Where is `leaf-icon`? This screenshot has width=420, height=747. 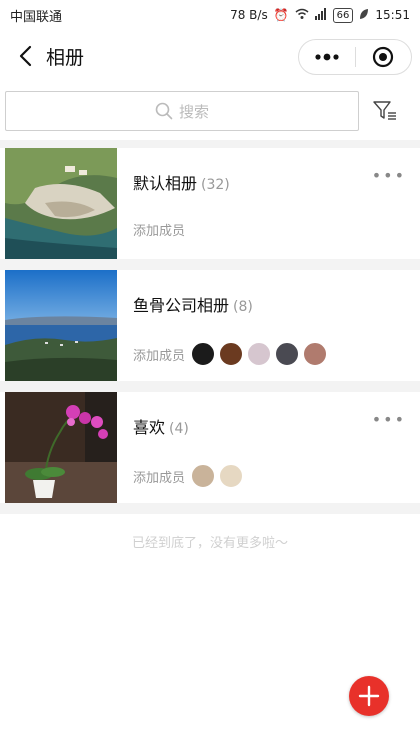
leaf-icon is located at coordinates (364, 15).